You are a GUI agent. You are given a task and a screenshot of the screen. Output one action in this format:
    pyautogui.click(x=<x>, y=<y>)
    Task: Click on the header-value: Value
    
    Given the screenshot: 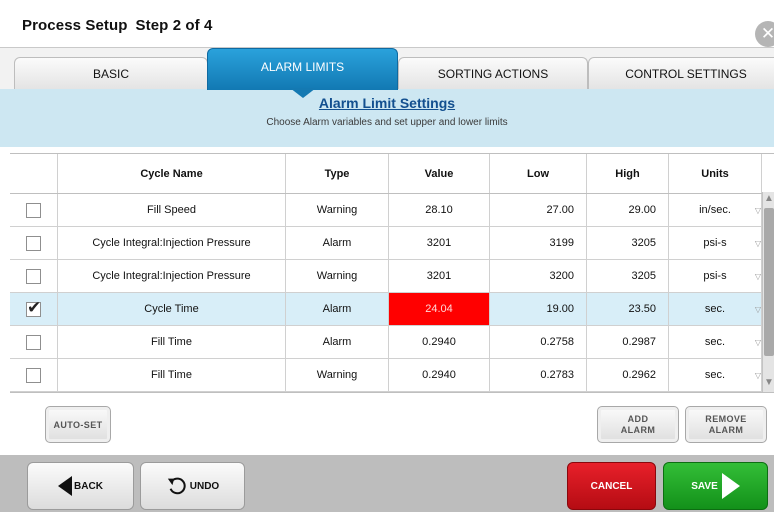 What is the action you would take?
    pyautogui.click(x=439, y=173)
    